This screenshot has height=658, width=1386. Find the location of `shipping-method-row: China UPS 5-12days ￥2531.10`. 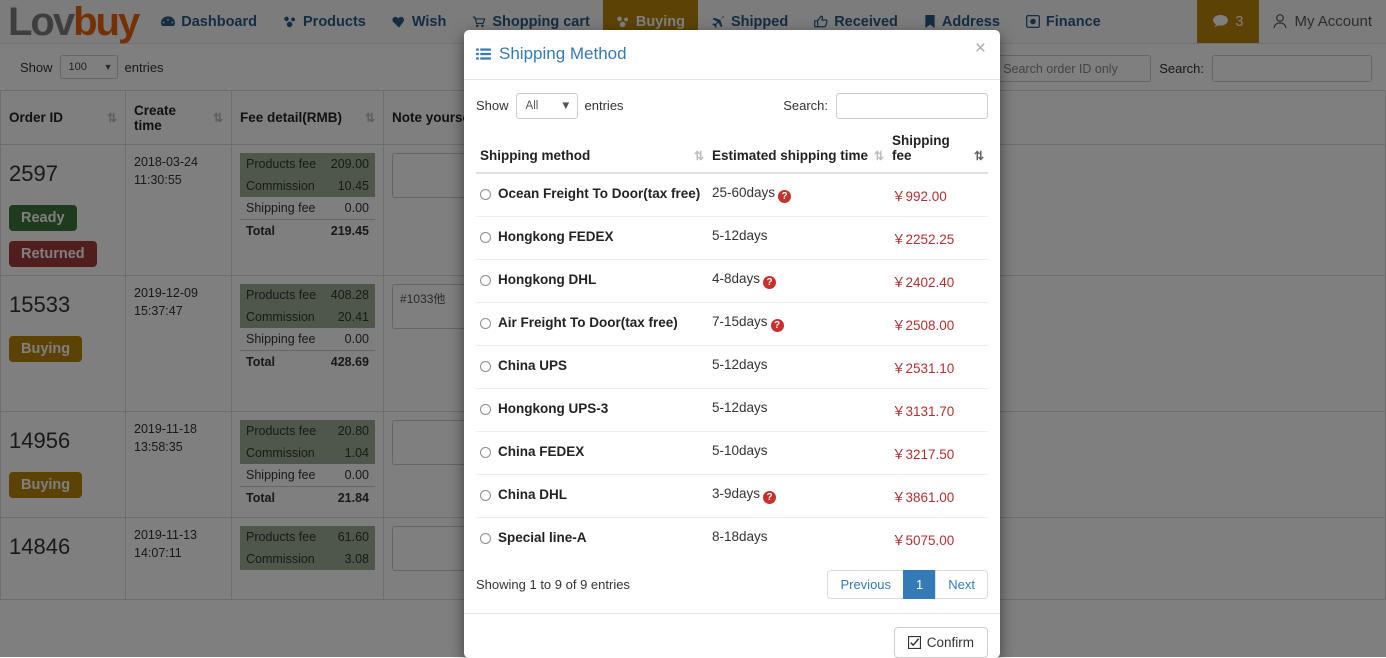

shipping-method-row: China UPS 5-12days ￥2531.10 is located at coordinates (732, 366).